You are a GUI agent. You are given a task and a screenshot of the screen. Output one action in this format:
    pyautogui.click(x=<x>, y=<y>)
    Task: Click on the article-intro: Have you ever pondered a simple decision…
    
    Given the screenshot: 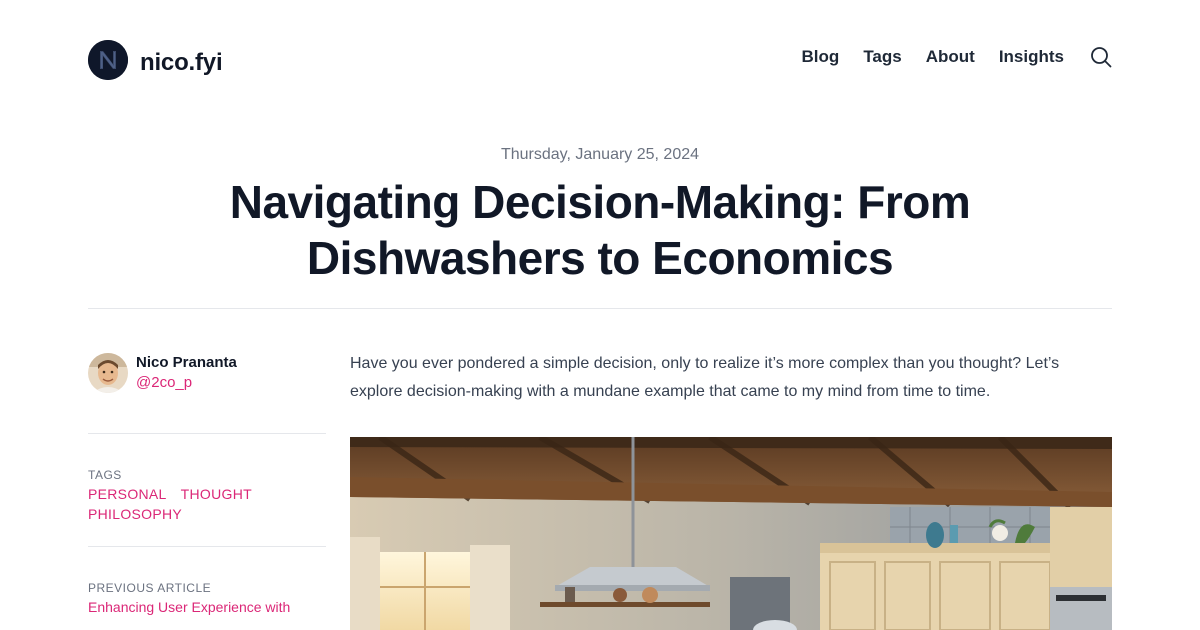 What is the action you would take?
    pyautogui.click(x=705, y=377)
    